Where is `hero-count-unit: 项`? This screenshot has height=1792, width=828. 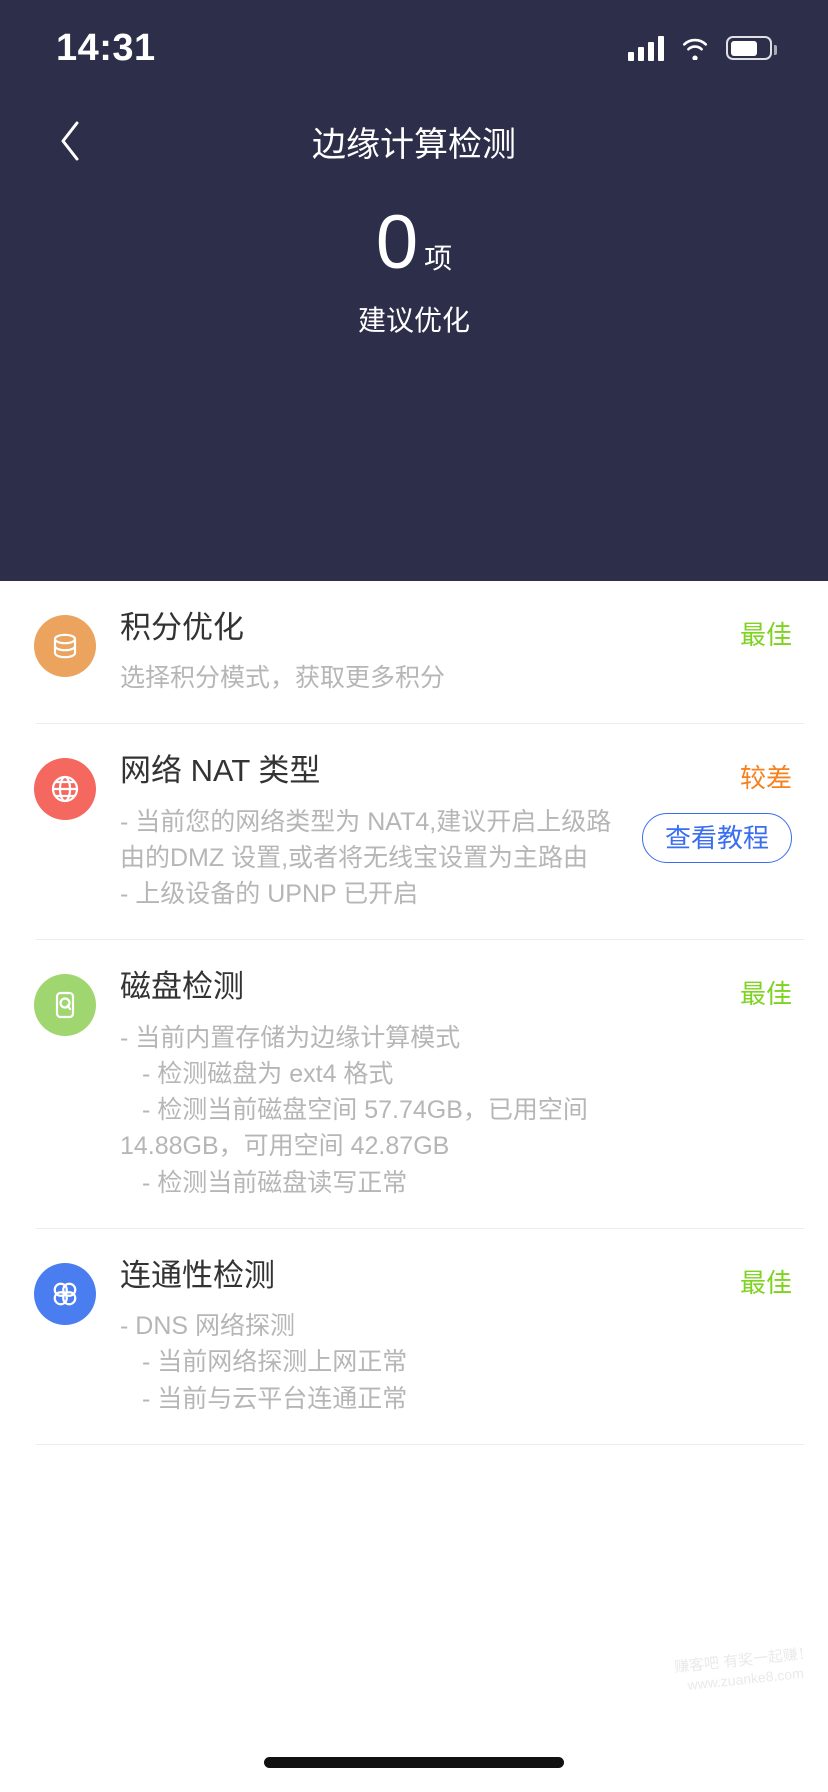 hero-count-unit: 项 is located at coordinates (438, 258).